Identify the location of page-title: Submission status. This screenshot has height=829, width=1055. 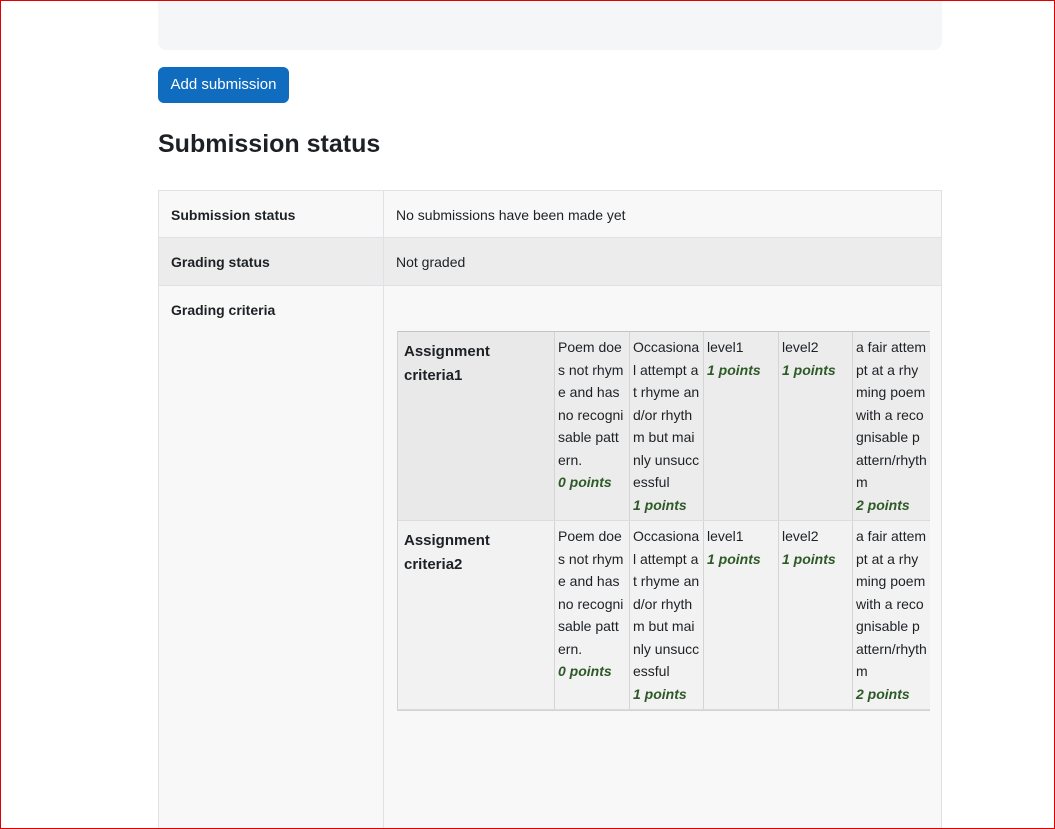
(269, 144).